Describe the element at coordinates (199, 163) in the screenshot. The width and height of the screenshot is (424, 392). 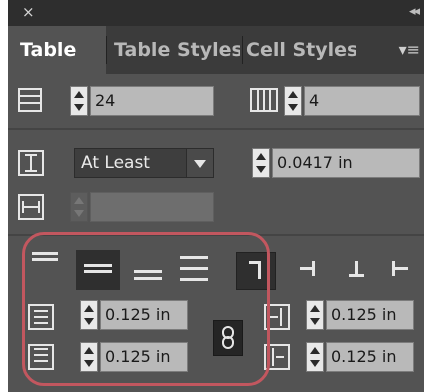
I see `chevron-down-icon` at that location.